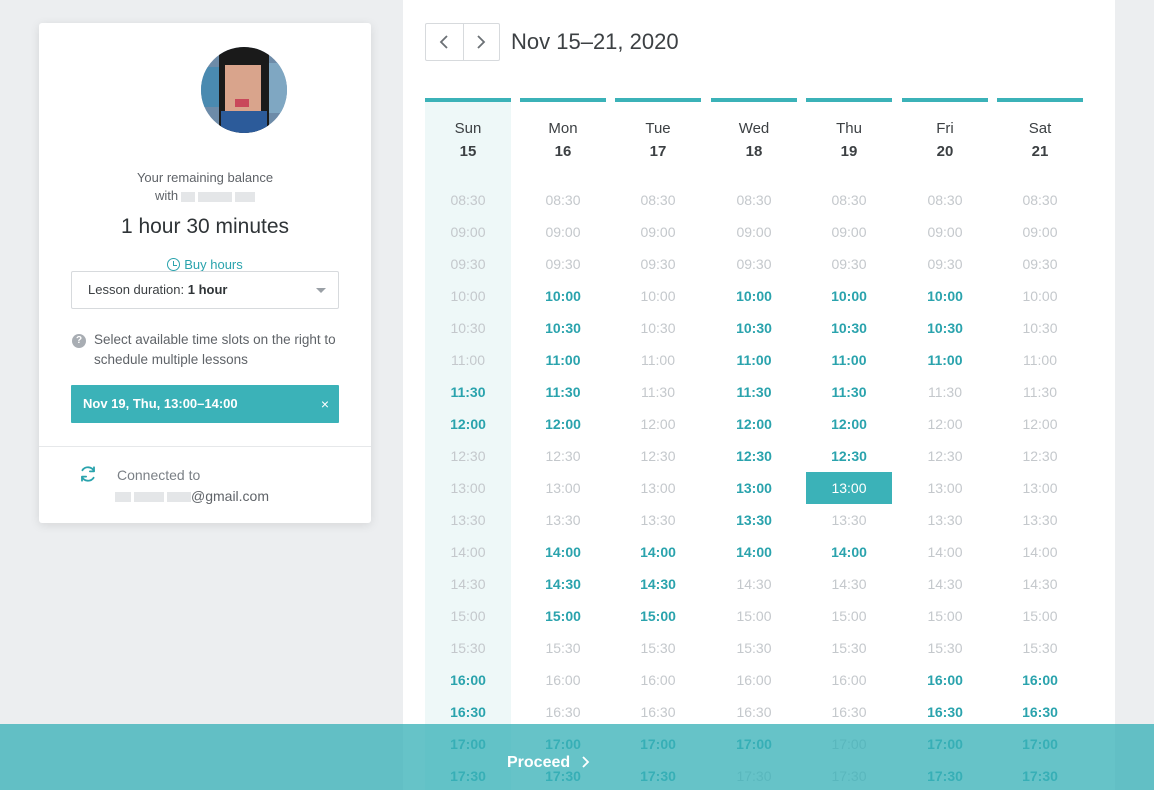 Image resolution: width=1154 pixels, height=790 pixels. What do you see at coordinates (207, 289) in the screenshot?
I see `lesson-duration-value: 1 hour` at bounding box center [207, 289].